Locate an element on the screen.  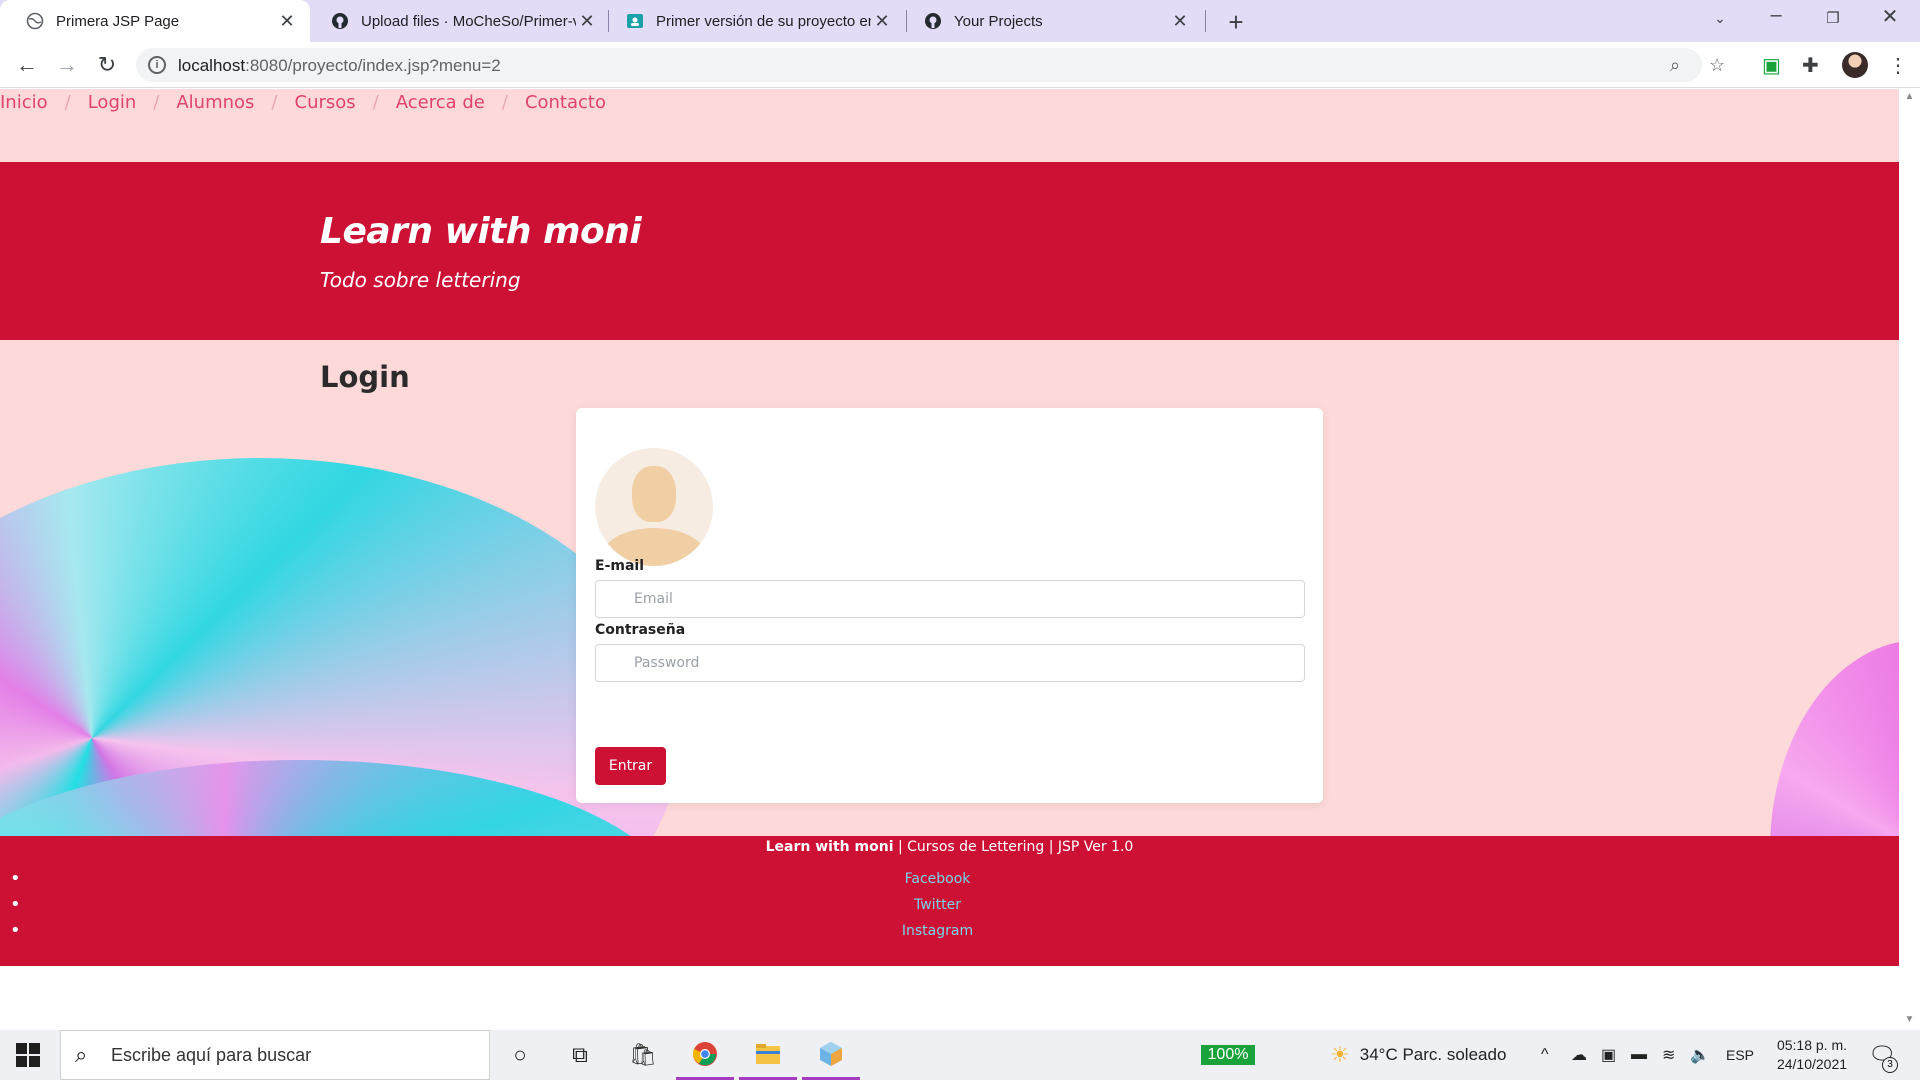
task-view-icon: ⧉ is located at coordinates (580, 1055).